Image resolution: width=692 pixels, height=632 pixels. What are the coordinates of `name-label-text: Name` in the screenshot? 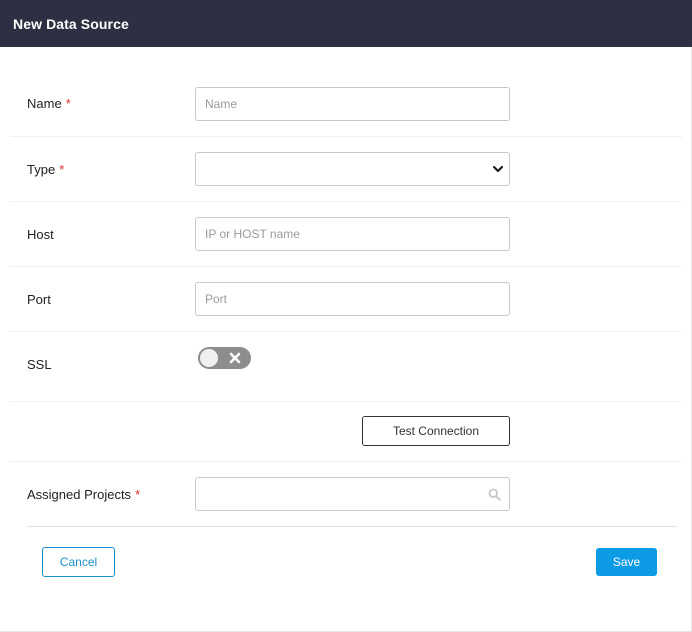 It's located at (44, 103).